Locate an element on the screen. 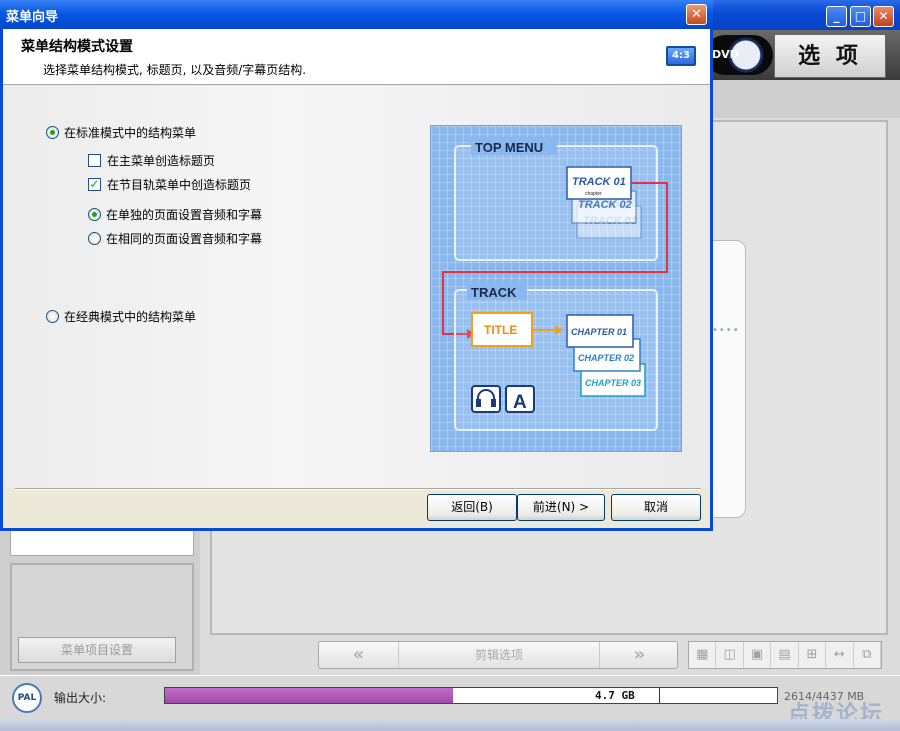  chapter-card-01: CHAPTER 01 is located at coordinates (600, 331).